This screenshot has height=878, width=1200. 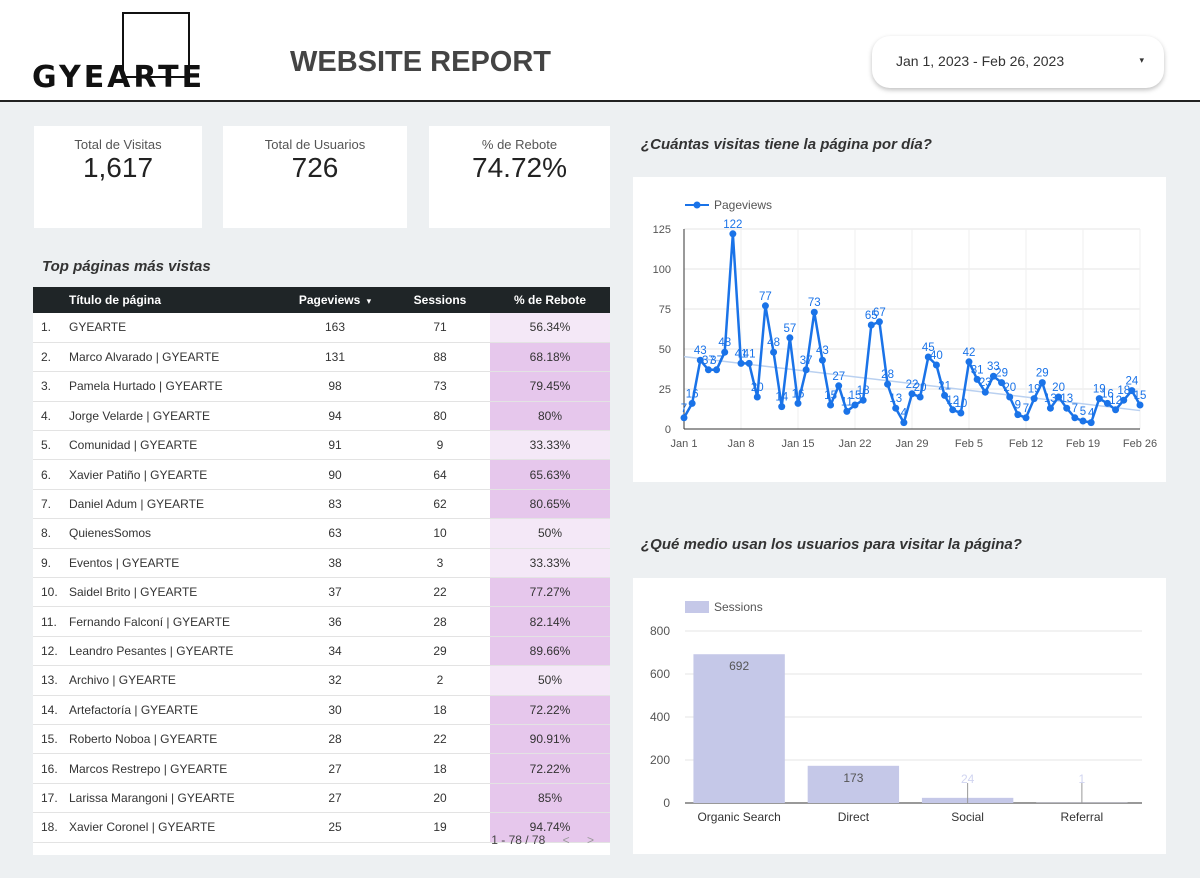 What do you see at coordinates (968, 779) in the screenshot?
I see `data-label: 24` at bounding box center [968, 779].